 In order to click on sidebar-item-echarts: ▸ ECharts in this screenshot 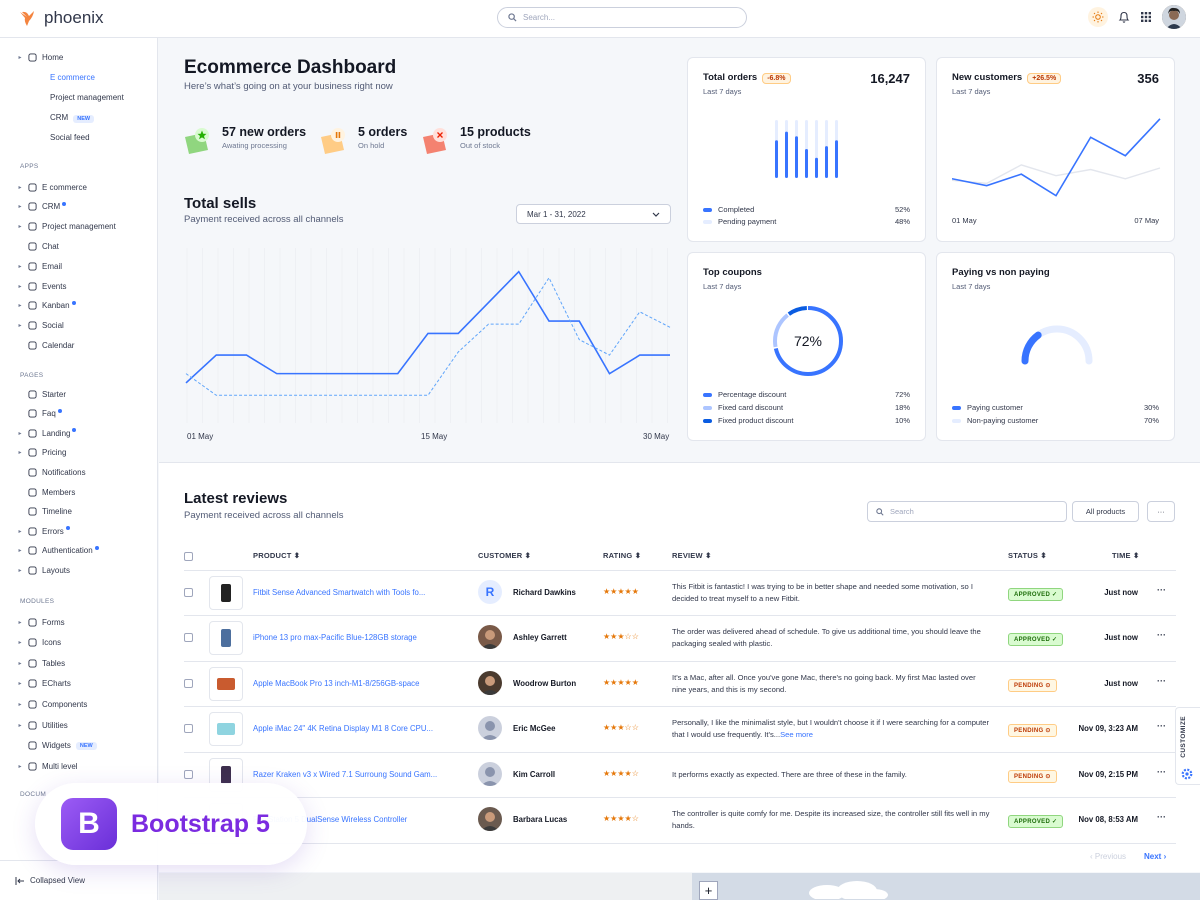, I will do `click(42, 684)`.